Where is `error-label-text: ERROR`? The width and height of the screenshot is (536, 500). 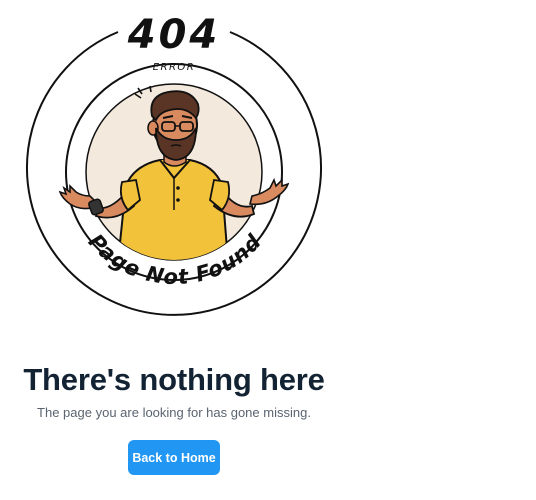
error-label-text: ERROR is located at coordinates (174, 67).